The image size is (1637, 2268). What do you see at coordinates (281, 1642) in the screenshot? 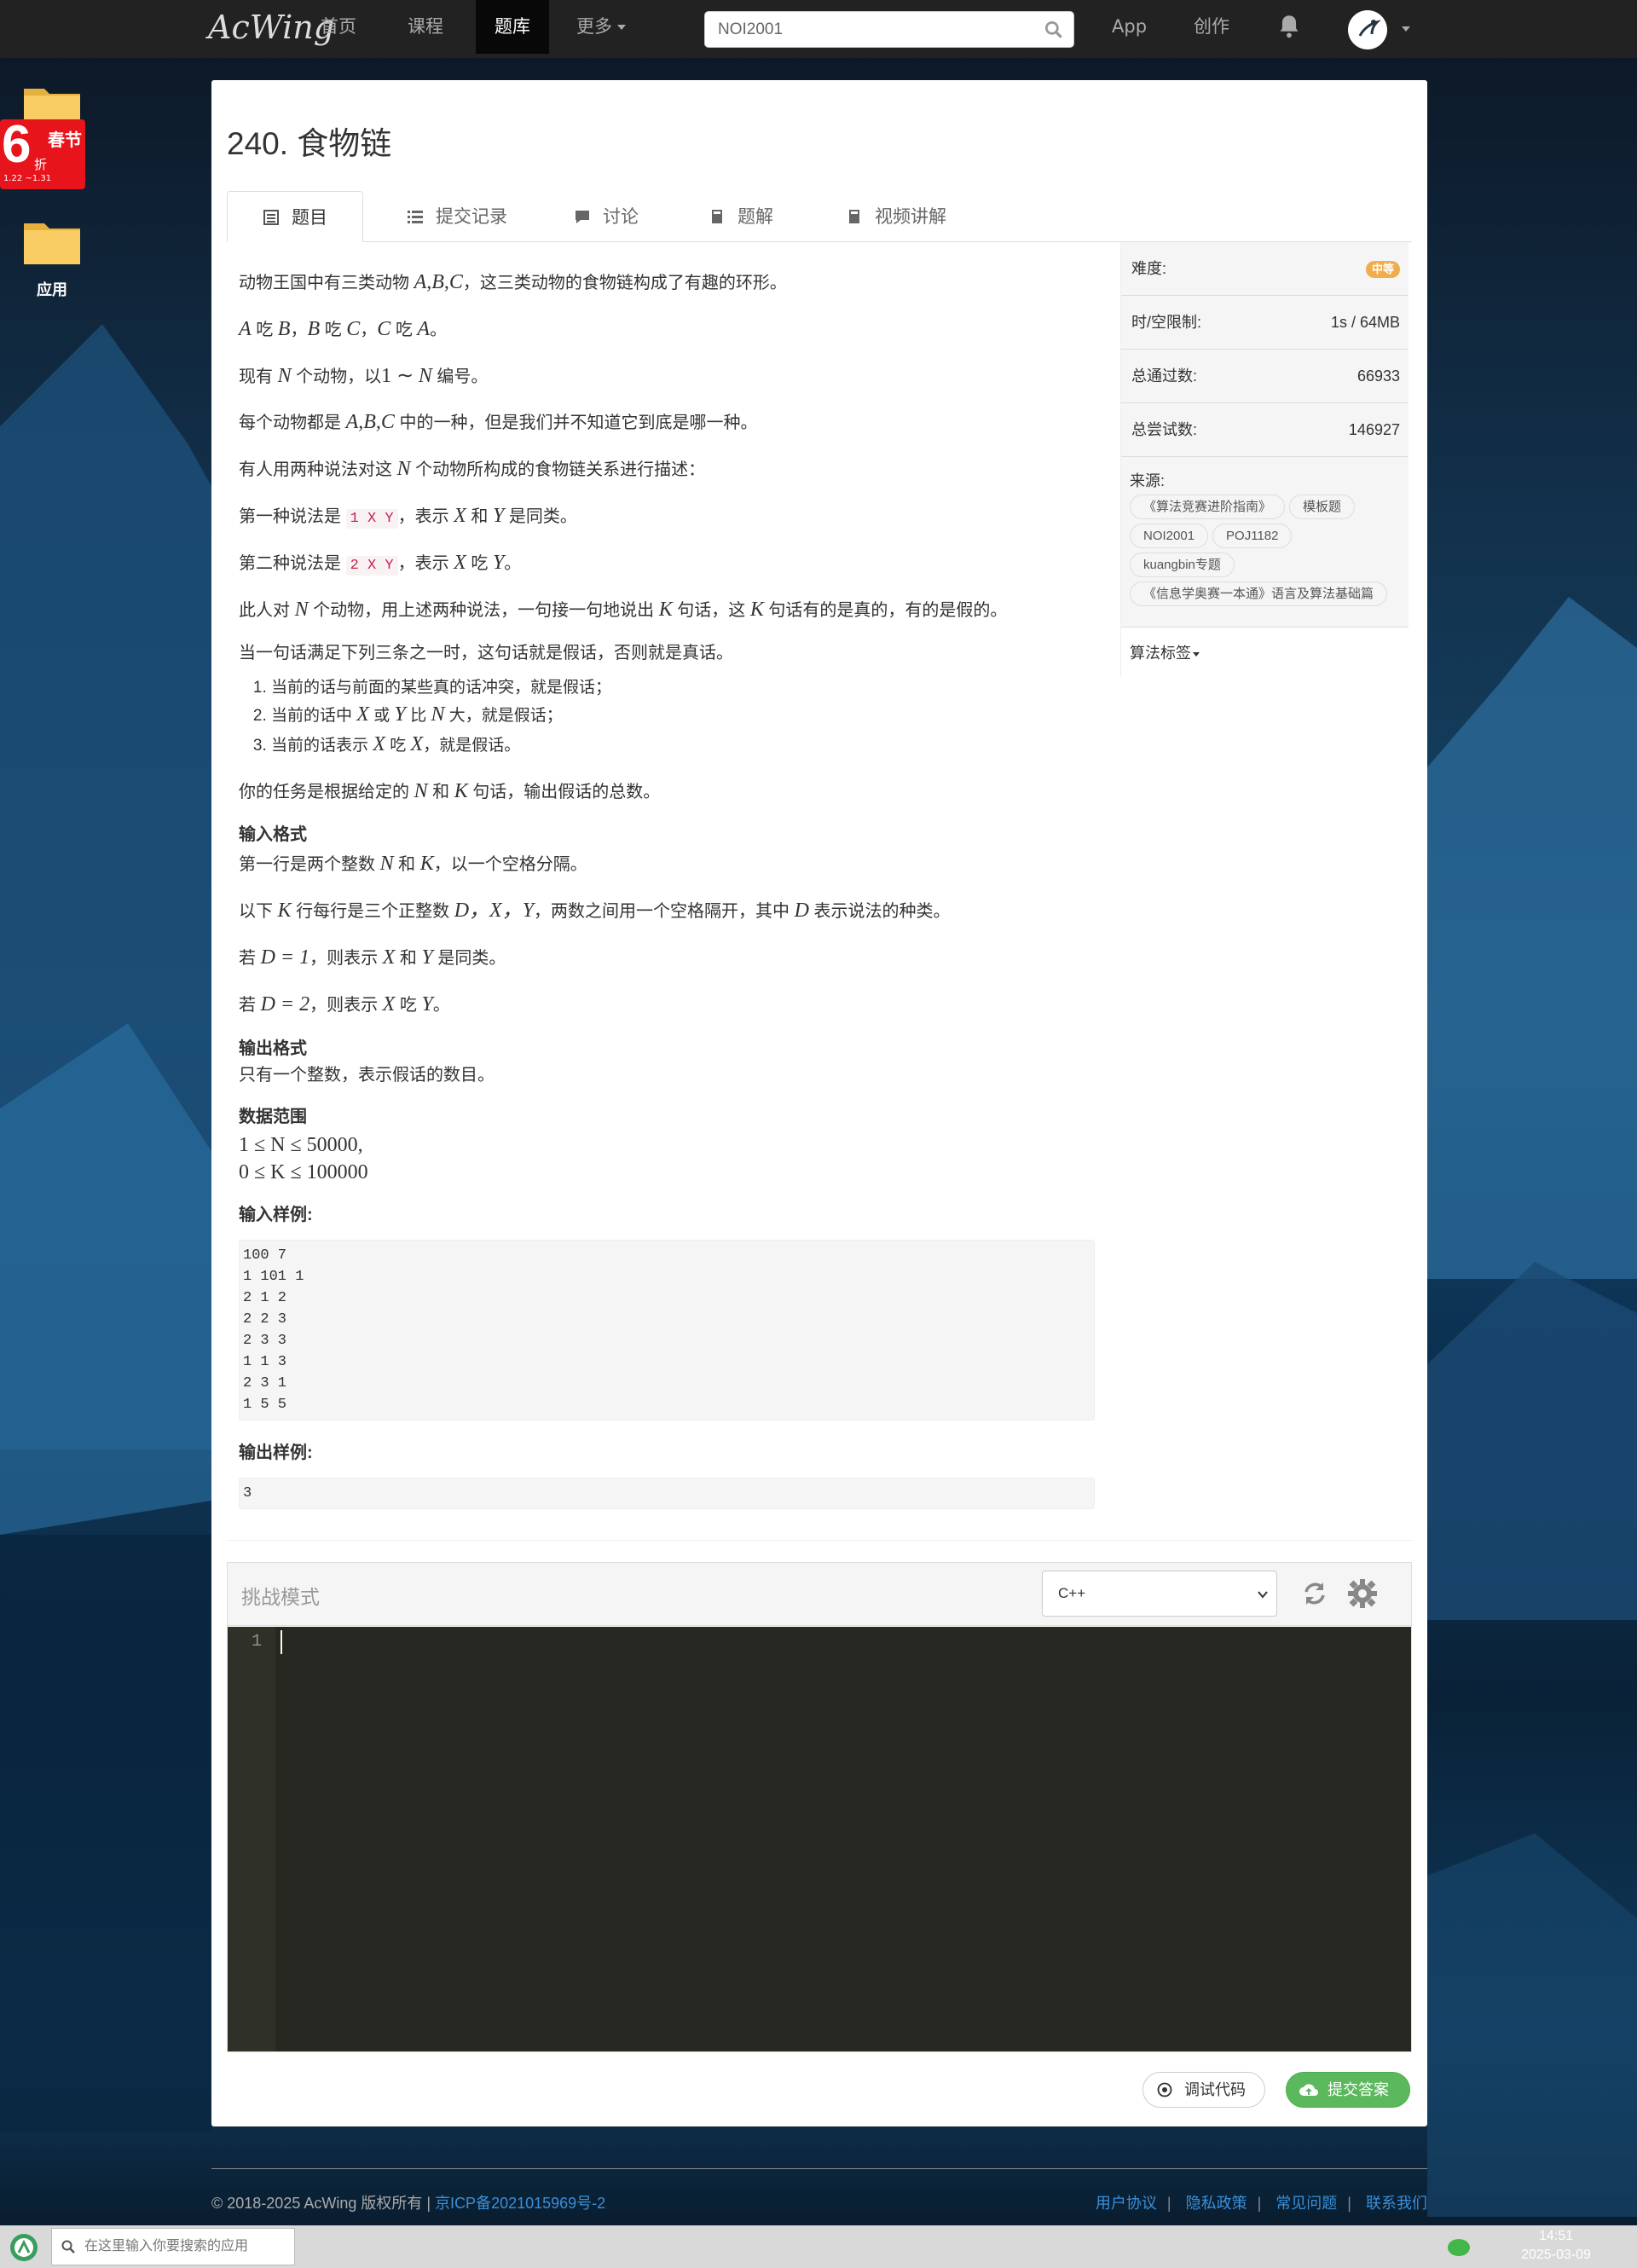
I see `text-cursor` at bounding box center [281, 1642].